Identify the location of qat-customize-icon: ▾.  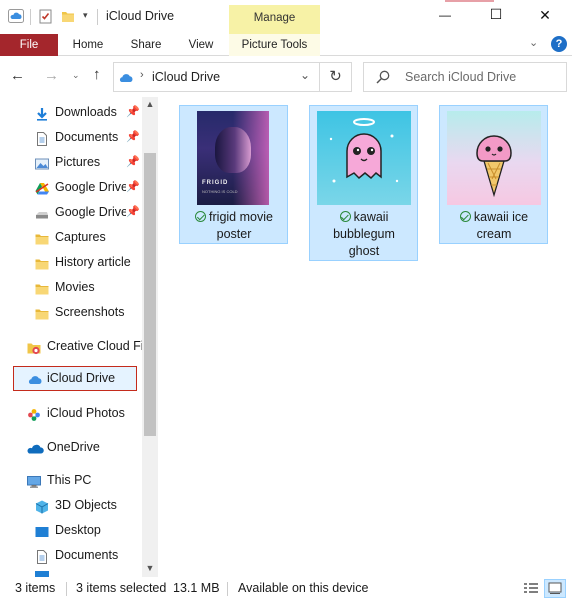
(85, 15).